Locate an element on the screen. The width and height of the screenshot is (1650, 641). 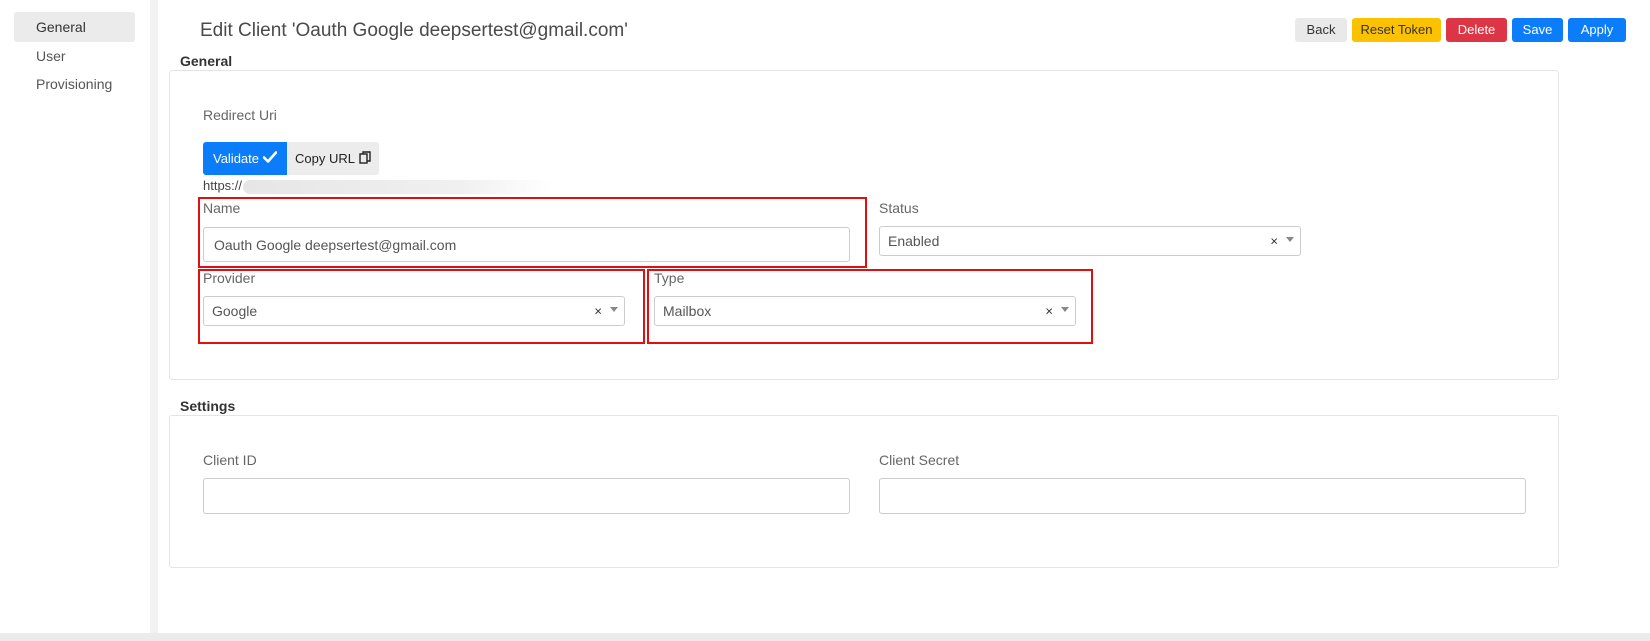
validate-button: Validate is located at coordinates (245, 158).